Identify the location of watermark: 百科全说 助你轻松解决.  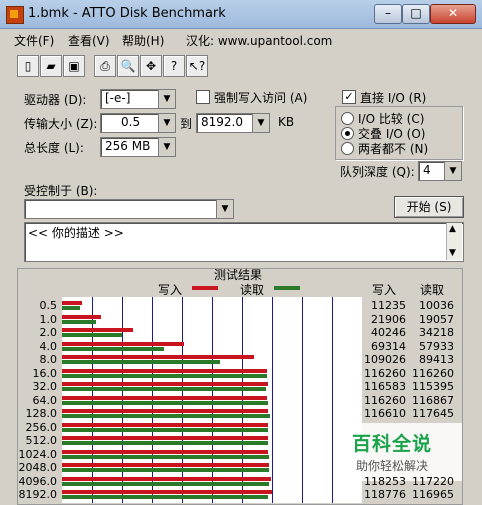
(400, 452).